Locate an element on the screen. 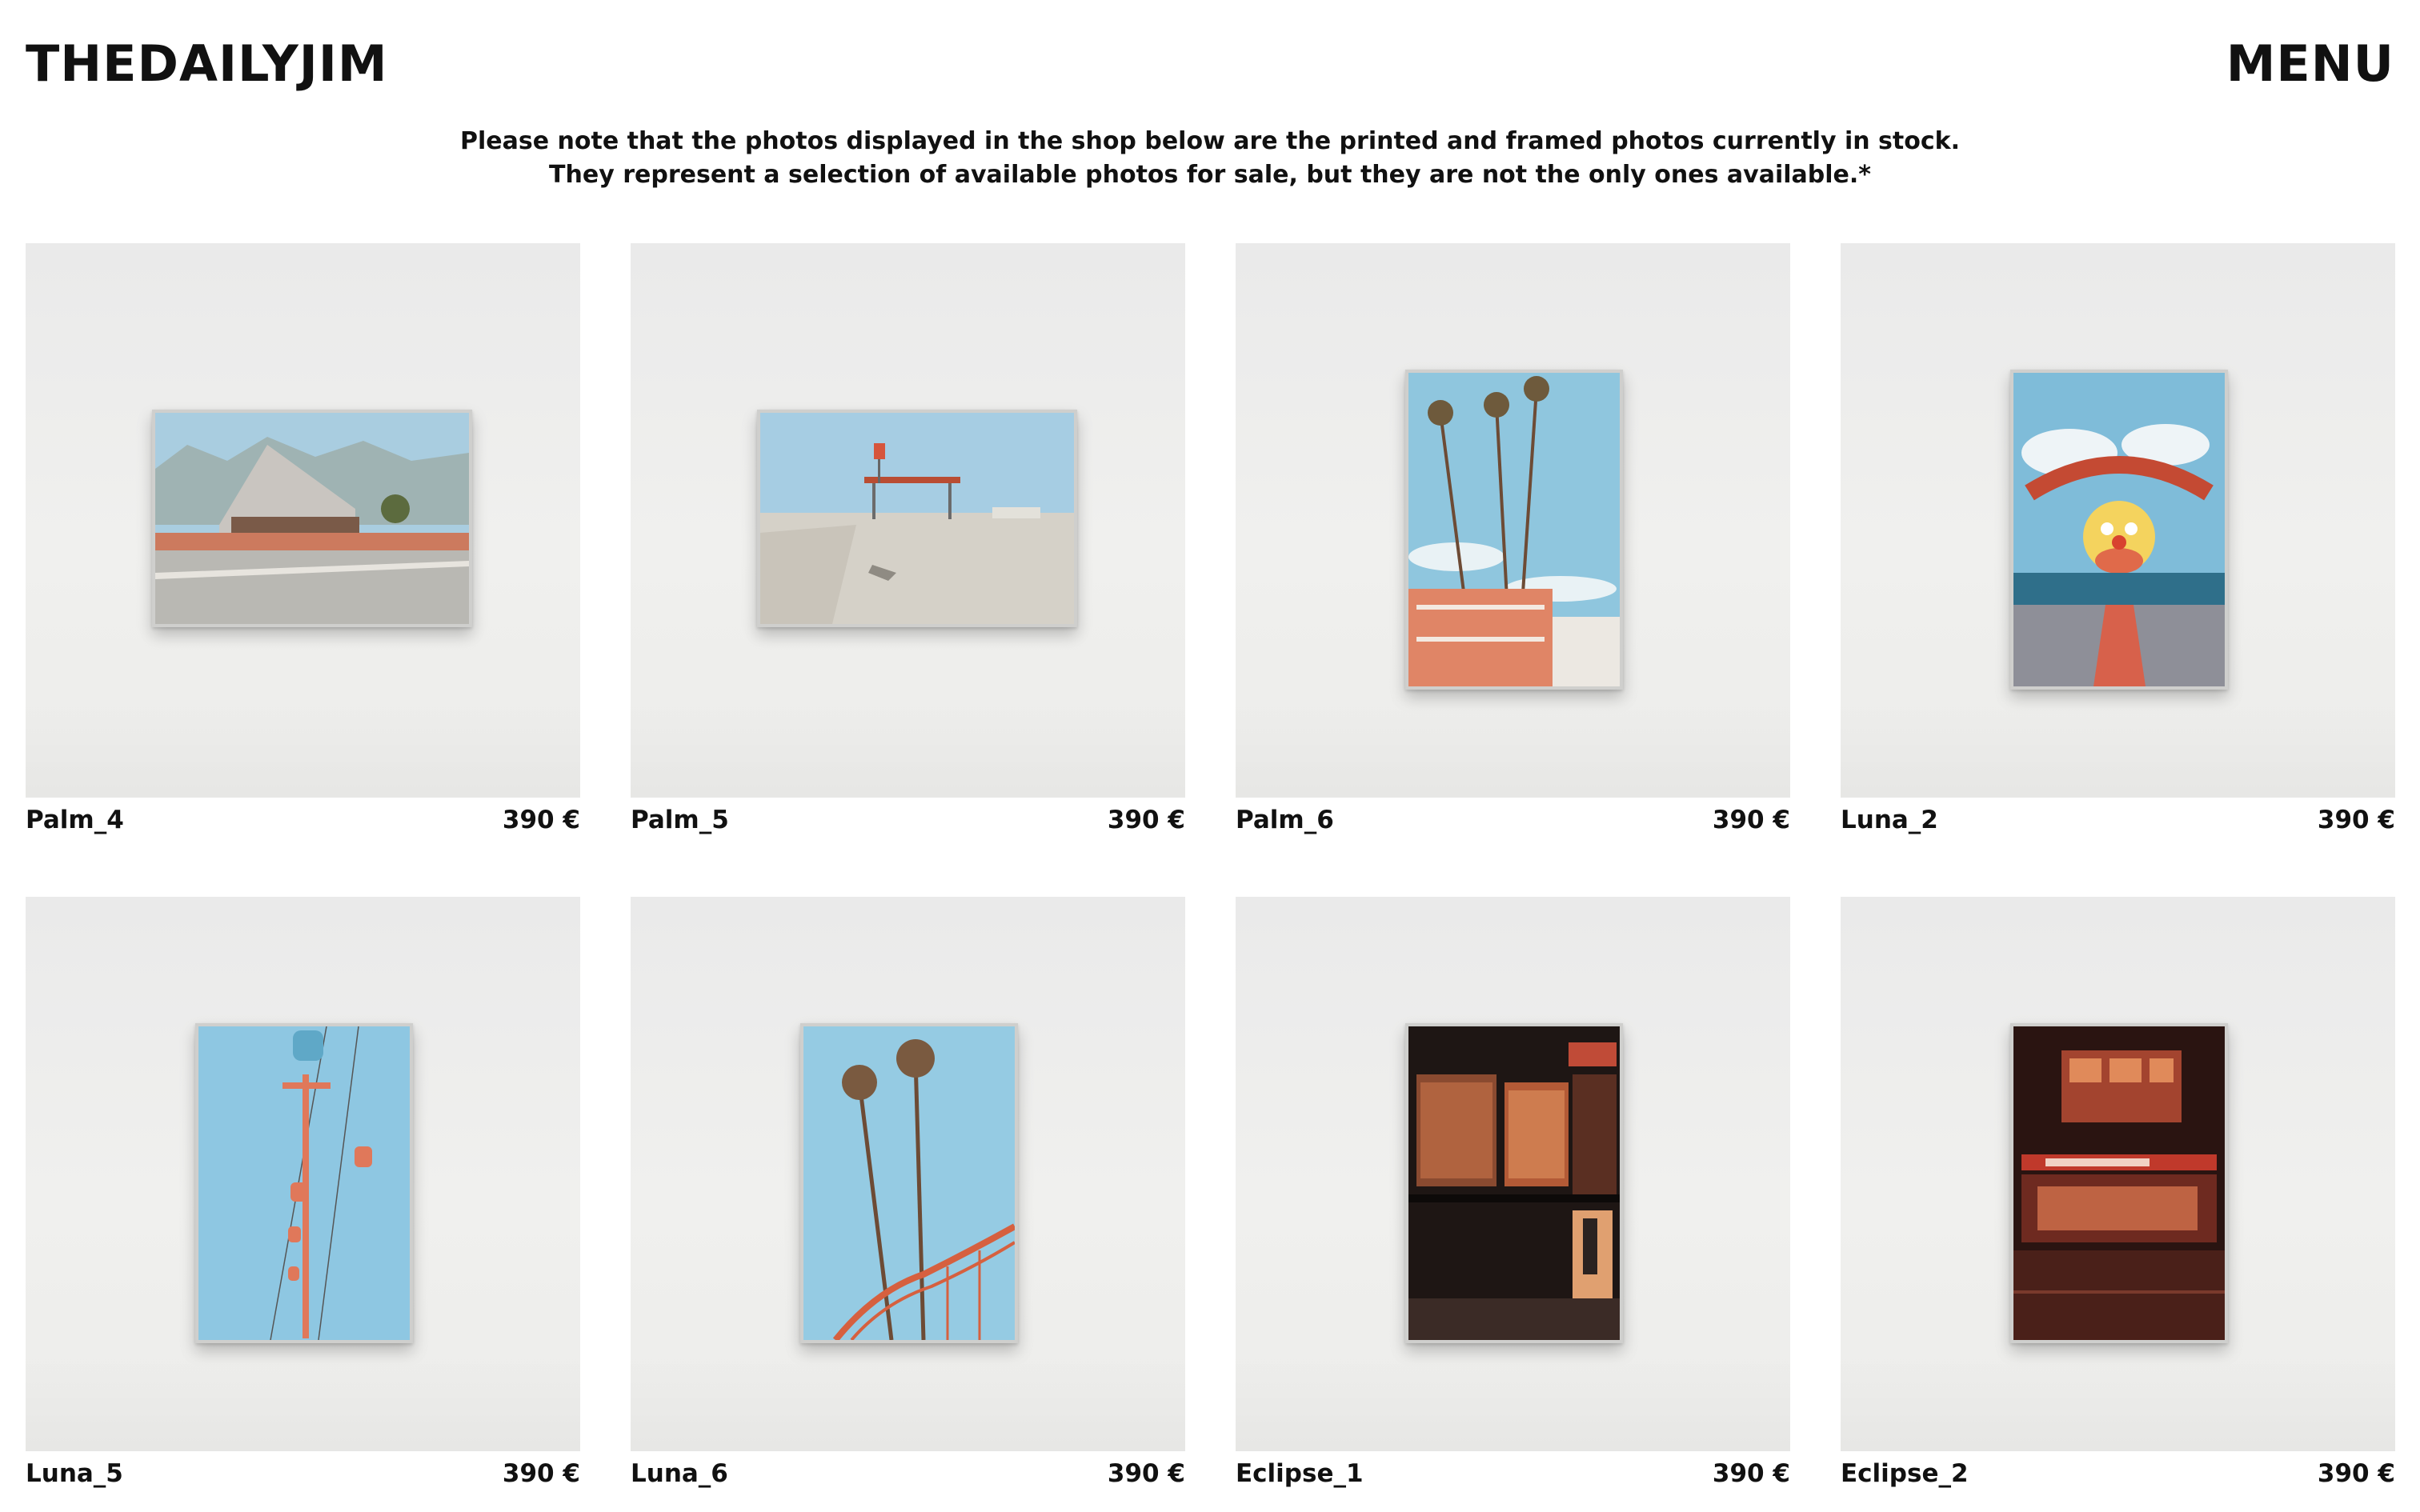 This screenshot has width=2420, height=1512. site-header: THEDAILYJIM MENU is located at coordinates (1210, 64).